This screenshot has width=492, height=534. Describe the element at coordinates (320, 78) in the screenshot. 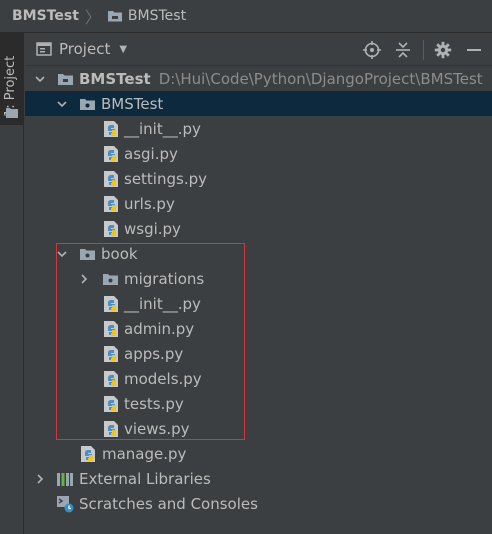

I see `project-path: D:\Hui\Code\Python\DjangoProject\BMSTest` at that location.